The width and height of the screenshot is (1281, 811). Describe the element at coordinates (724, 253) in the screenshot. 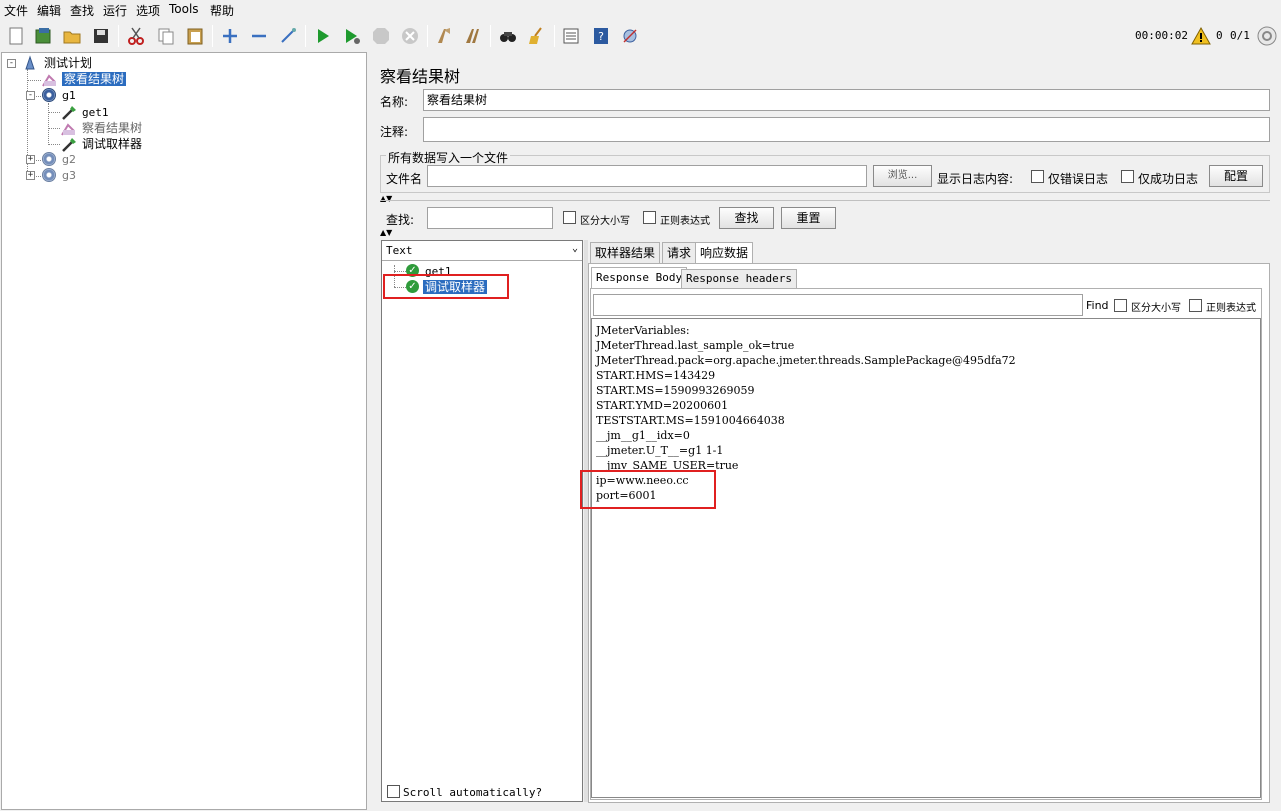

I see `tab-response-data: 响应数据` at that location.